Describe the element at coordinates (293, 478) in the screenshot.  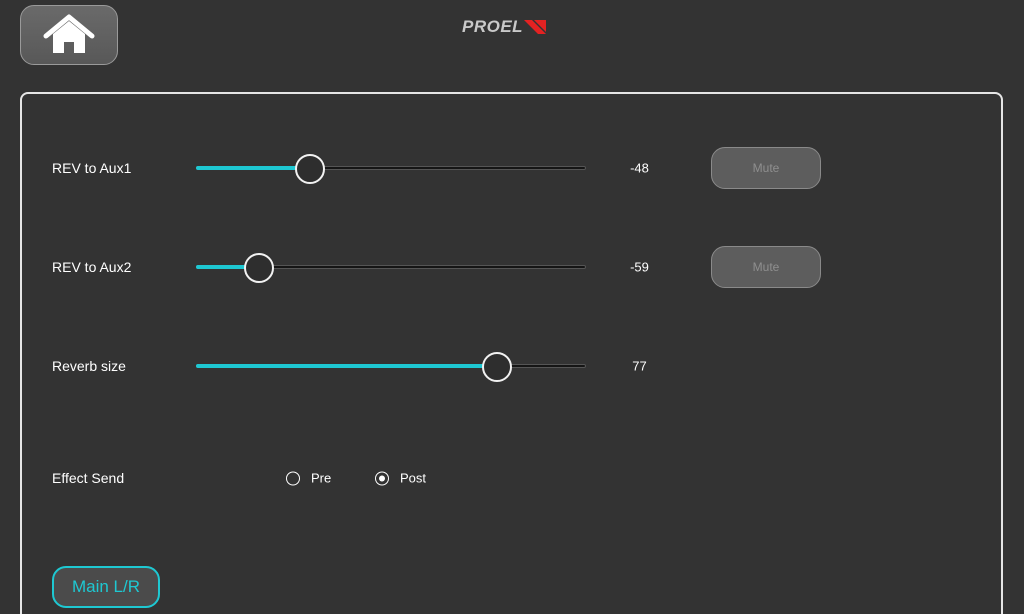
I see `radio-pre-circle` at that location.